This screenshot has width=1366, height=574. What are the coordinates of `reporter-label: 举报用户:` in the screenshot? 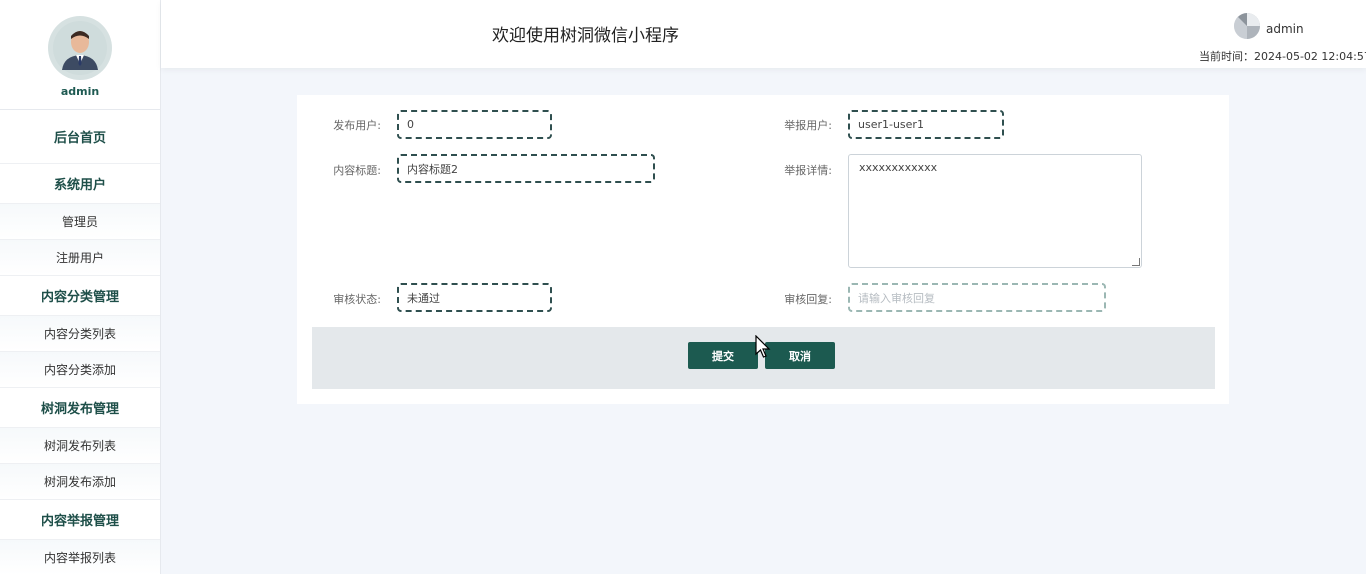 It's located at (808, 125).